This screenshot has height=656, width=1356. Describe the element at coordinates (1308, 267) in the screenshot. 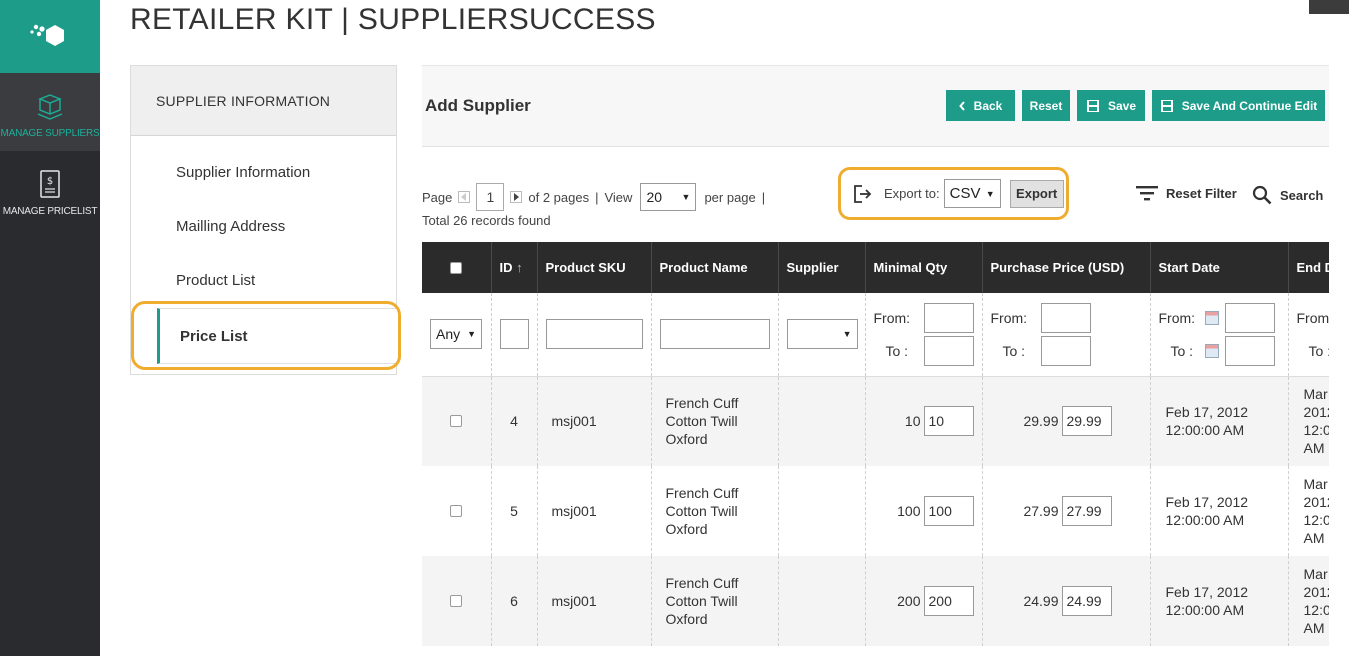

I see `column-end-date: End Date` at that location.